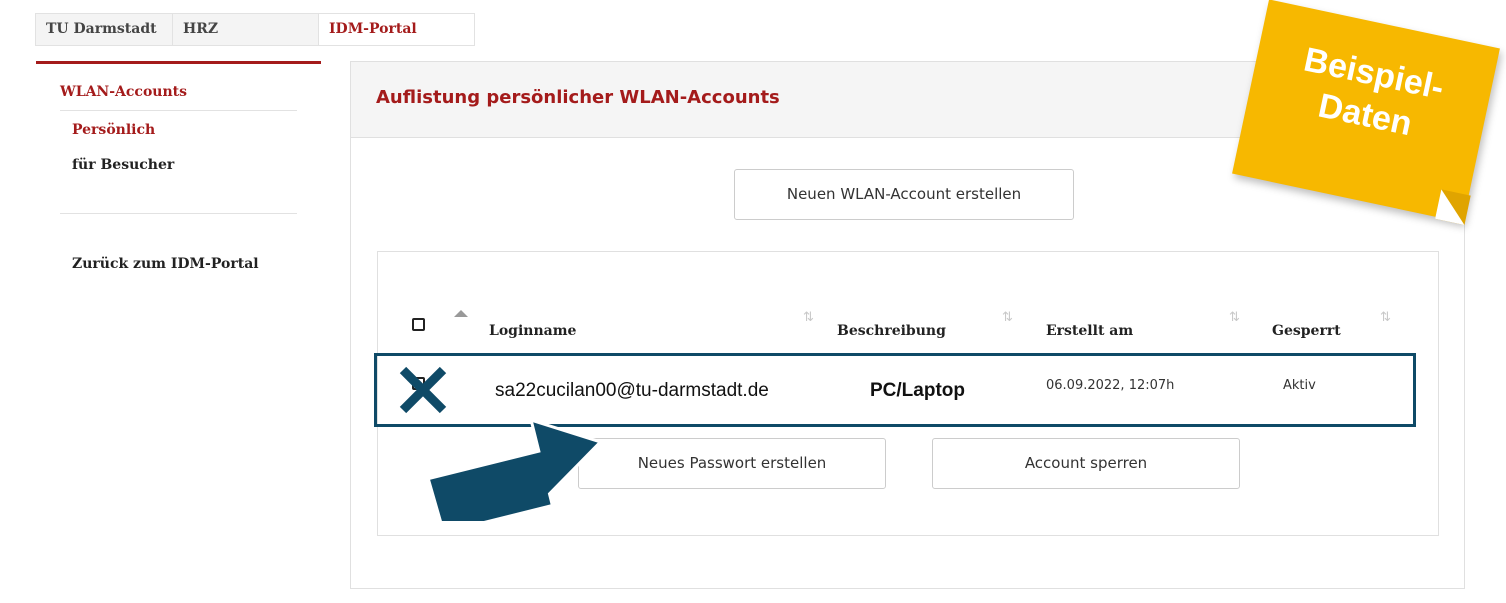  What do you see at coordinates (1086, 463) in the screenshot?
I see `lock-account-button: Account sperren` at bounding box center [1086, 463].